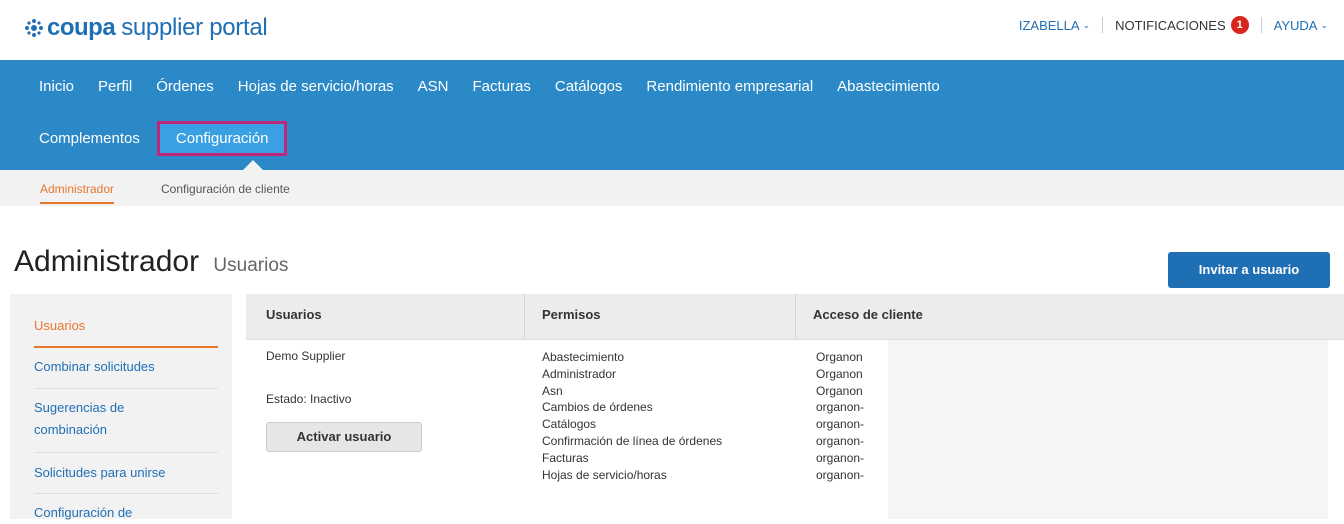  What do you see at coordinates (253, 165) in the screenshot?
I see `active-tab-pointer` at bounding box center [253, 165].